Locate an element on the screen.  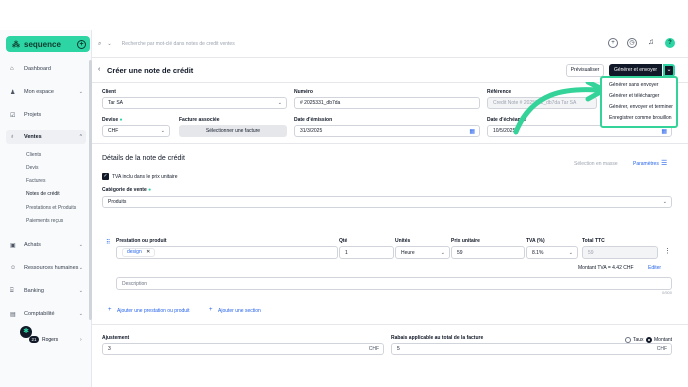
sidebar-item-label: Projets is located at coordinates (33, 115).